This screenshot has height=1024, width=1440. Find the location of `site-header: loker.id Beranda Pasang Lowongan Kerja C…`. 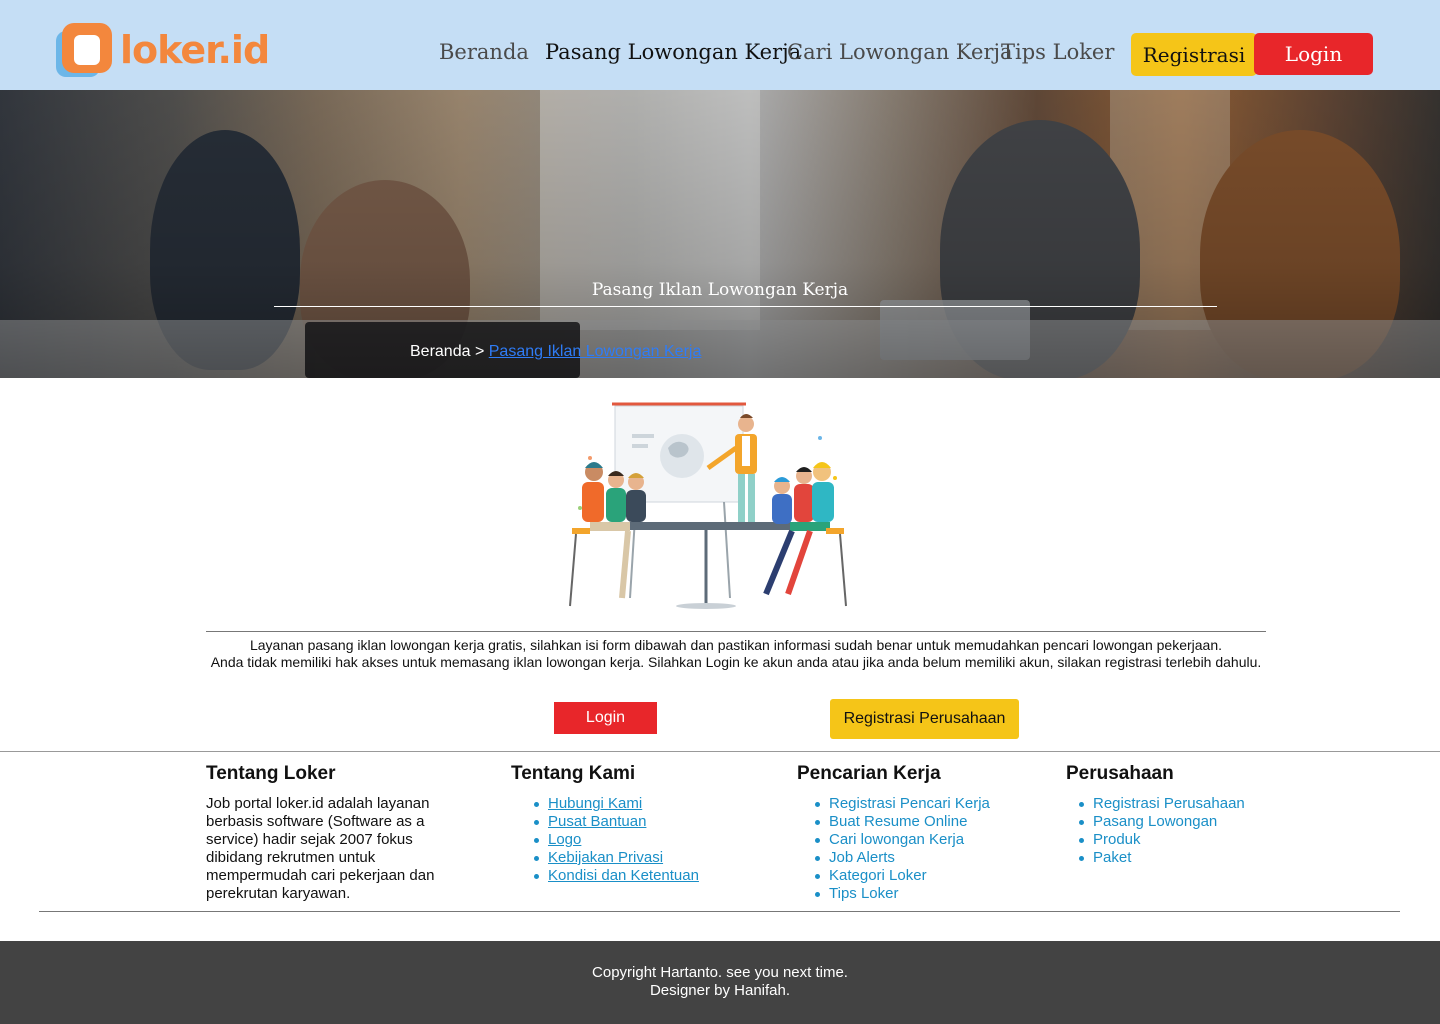

site-header: loker.id Beranda Pasang Lowongan Kerja C… is located at coordinates (720, 45).